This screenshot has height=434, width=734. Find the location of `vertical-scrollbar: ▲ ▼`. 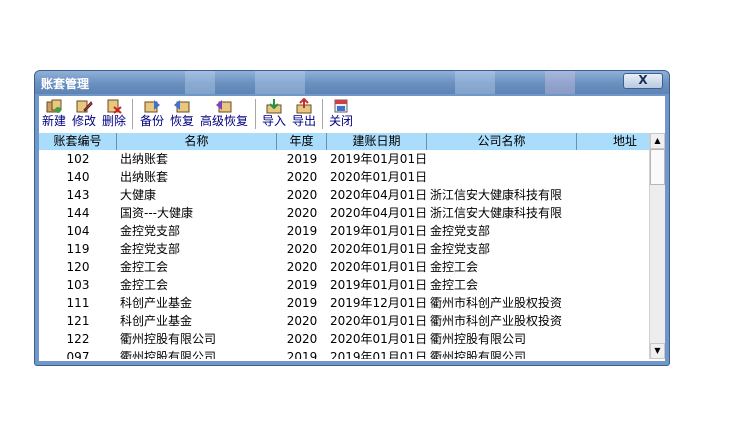

vertical-scrollbar: ▲ ▼ is located at coordinates (657, 246).